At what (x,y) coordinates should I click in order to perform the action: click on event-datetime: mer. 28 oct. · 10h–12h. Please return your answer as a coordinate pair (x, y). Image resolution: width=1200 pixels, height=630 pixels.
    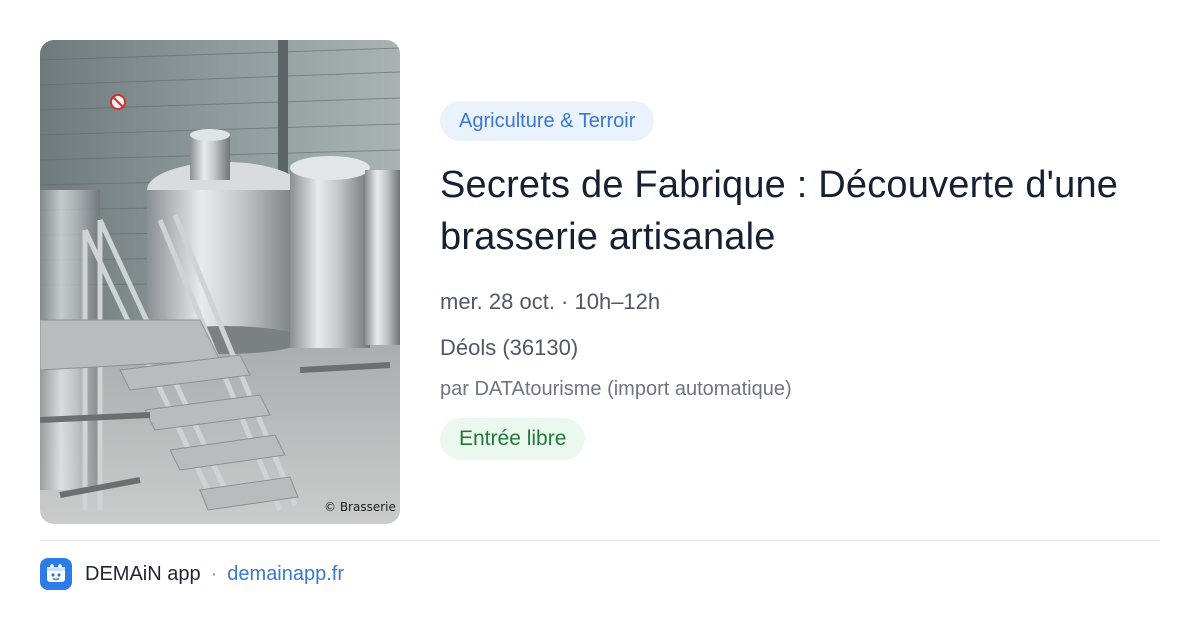
    Looking at the image, I should click on (550, 301).